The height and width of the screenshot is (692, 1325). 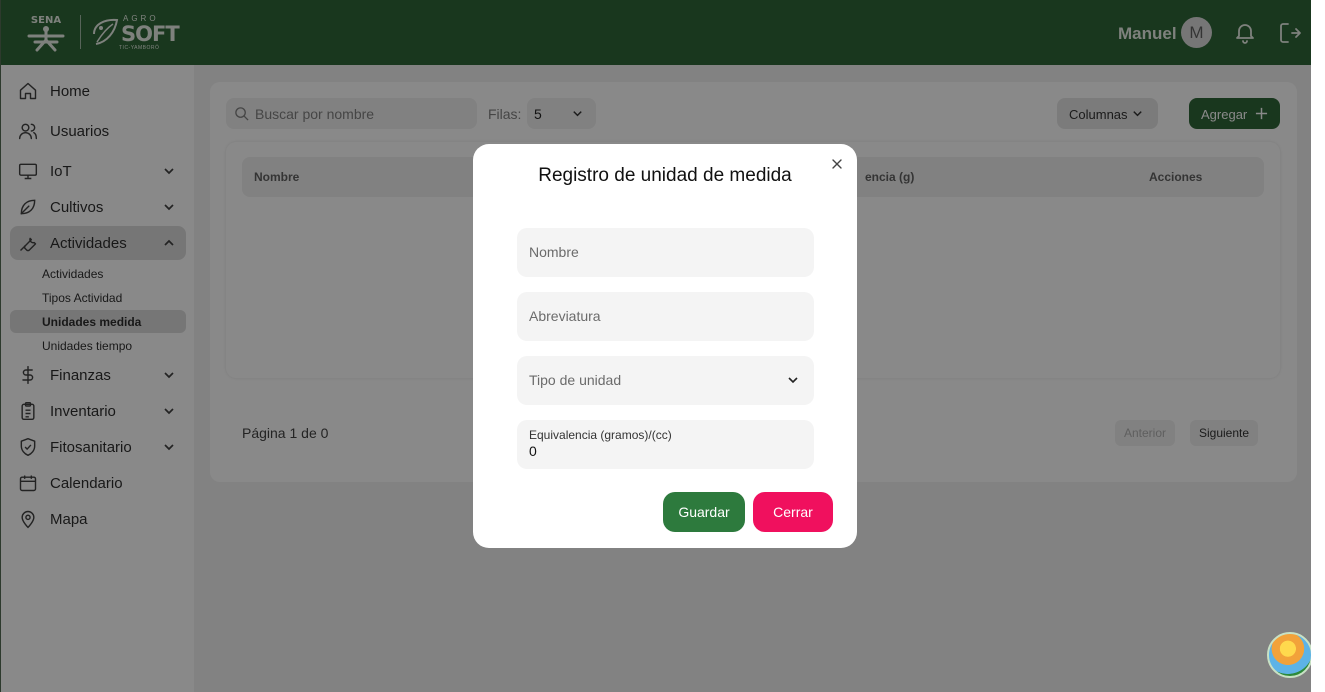 What do you see at coordinates (793, 380) in the screenshot?
I see `chevron-down-icon` at bounding box center [793, 380].